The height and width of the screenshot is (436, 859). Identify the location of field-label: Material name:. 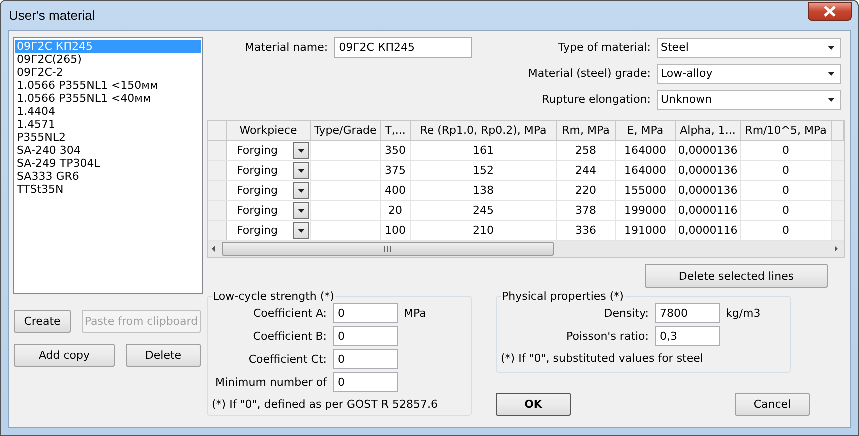
(286, 47).